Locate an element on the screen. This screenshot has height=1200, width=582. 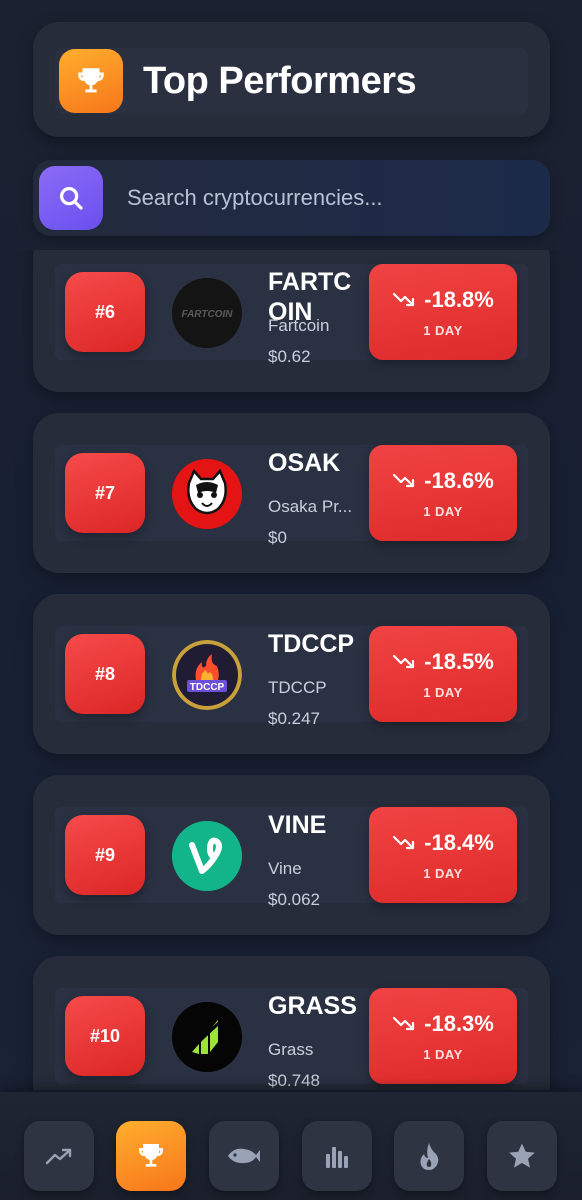
coin-price: $0.247 is located at coordinates (294, 718).